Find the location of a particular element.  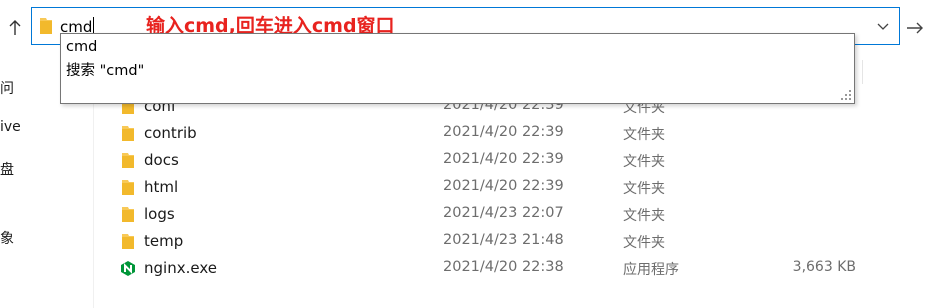

file-row: logs 2021/4/23 22:07 文件夹 is located at coordinates (509, 214).